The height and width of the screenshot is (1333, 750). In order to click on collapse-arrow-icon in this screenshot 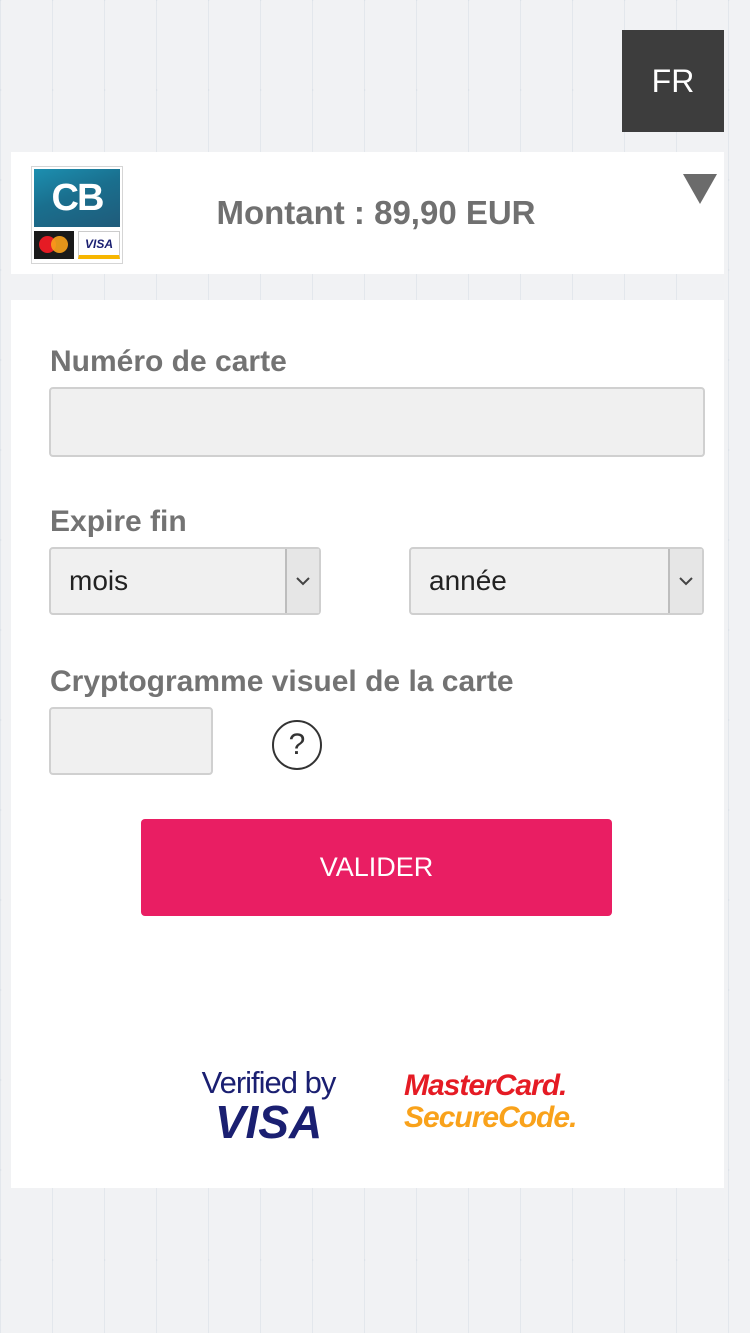, I will do `click(700, 189)`.